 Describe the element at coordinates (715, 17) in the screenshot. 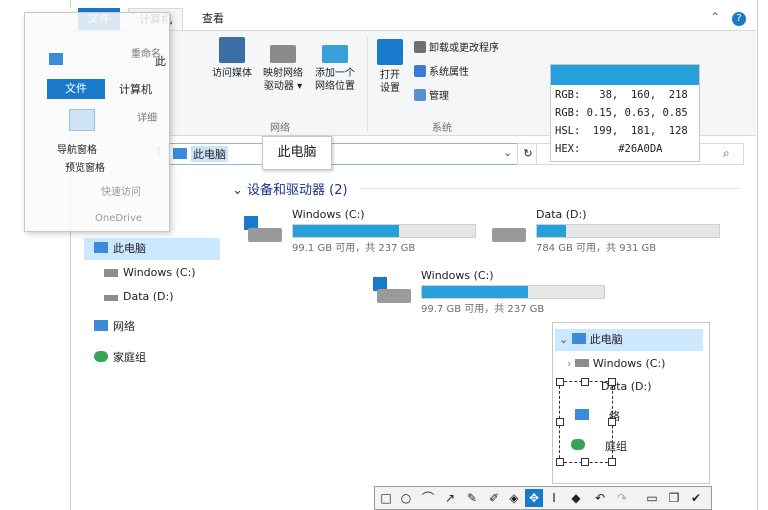

I see `collapse-ribbon-icon: ⌃` at that location.